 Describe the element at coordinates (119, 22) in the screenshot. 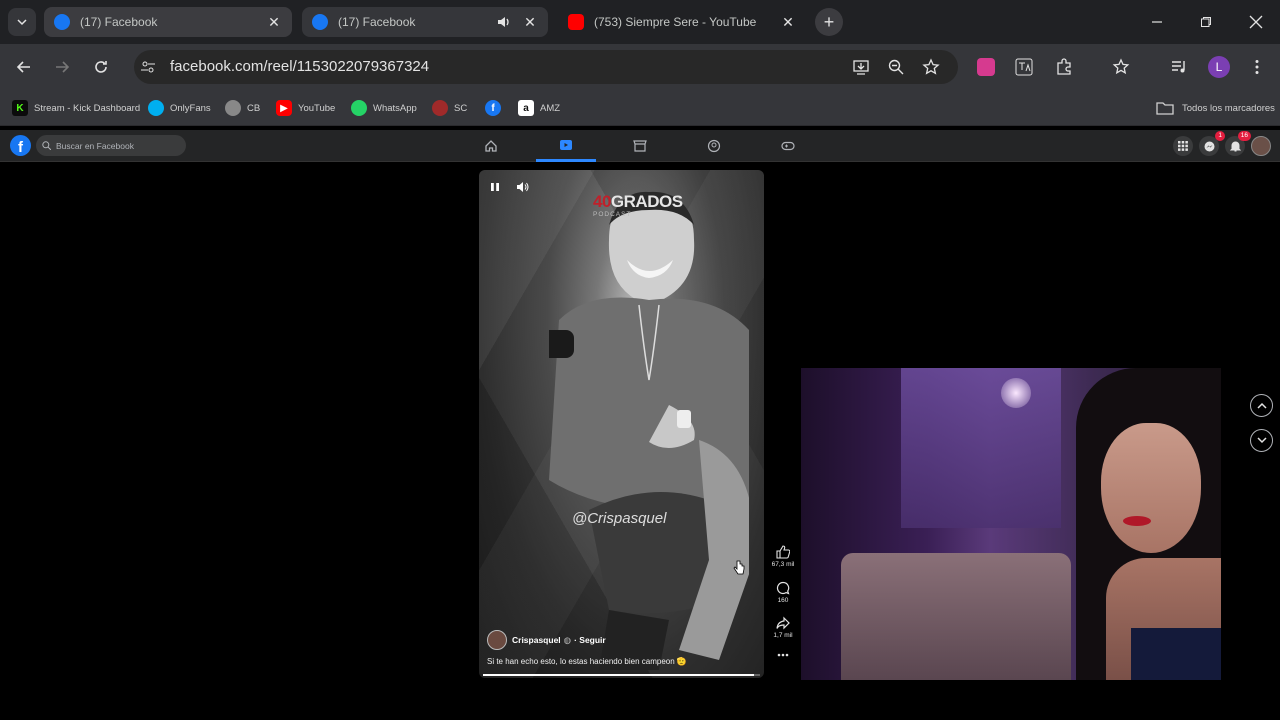

I see `tab-title: (17) Facebook` at that location.